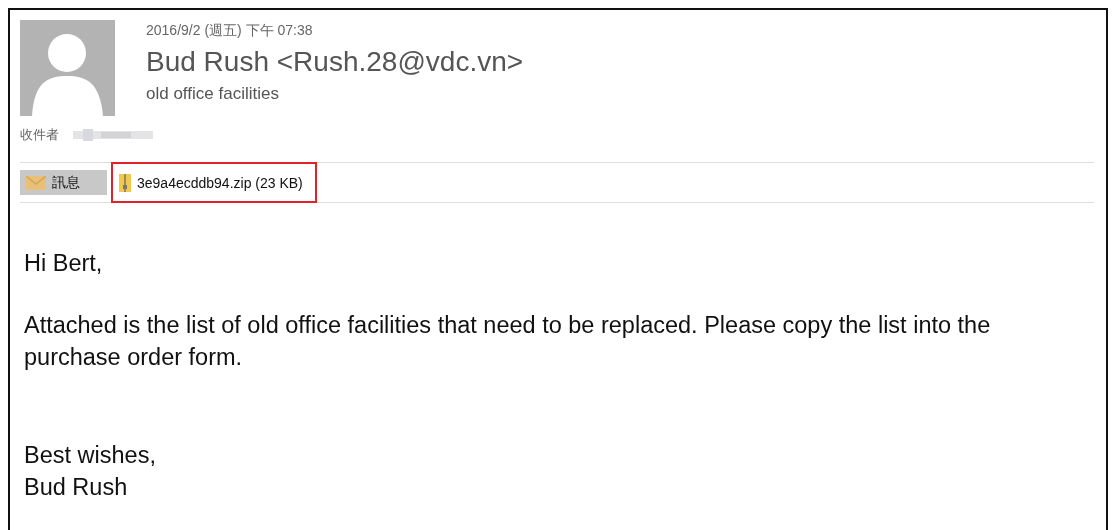 The width and height of the screenshot is (1115, 530). I want to click on recipient-label: 收件者, so click(39, 135).